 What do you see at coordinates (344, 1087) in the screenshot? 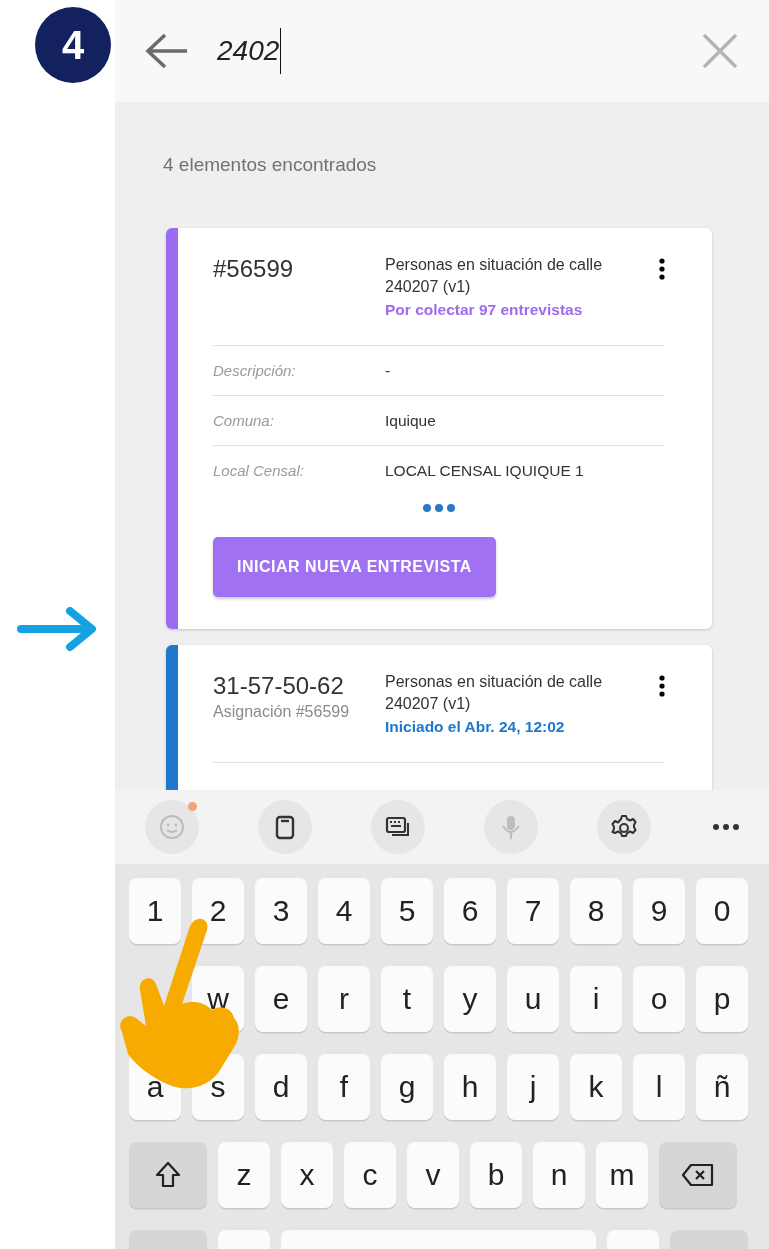
I see `keyboard-key: f` at bounding box center [344, 1087].